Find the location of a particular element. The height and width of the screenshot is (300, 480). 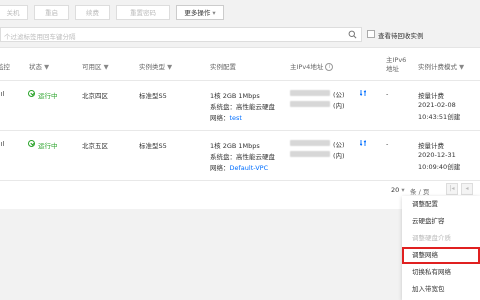

created-time: 10:09:40创建 is located at coordinates (439, 167).